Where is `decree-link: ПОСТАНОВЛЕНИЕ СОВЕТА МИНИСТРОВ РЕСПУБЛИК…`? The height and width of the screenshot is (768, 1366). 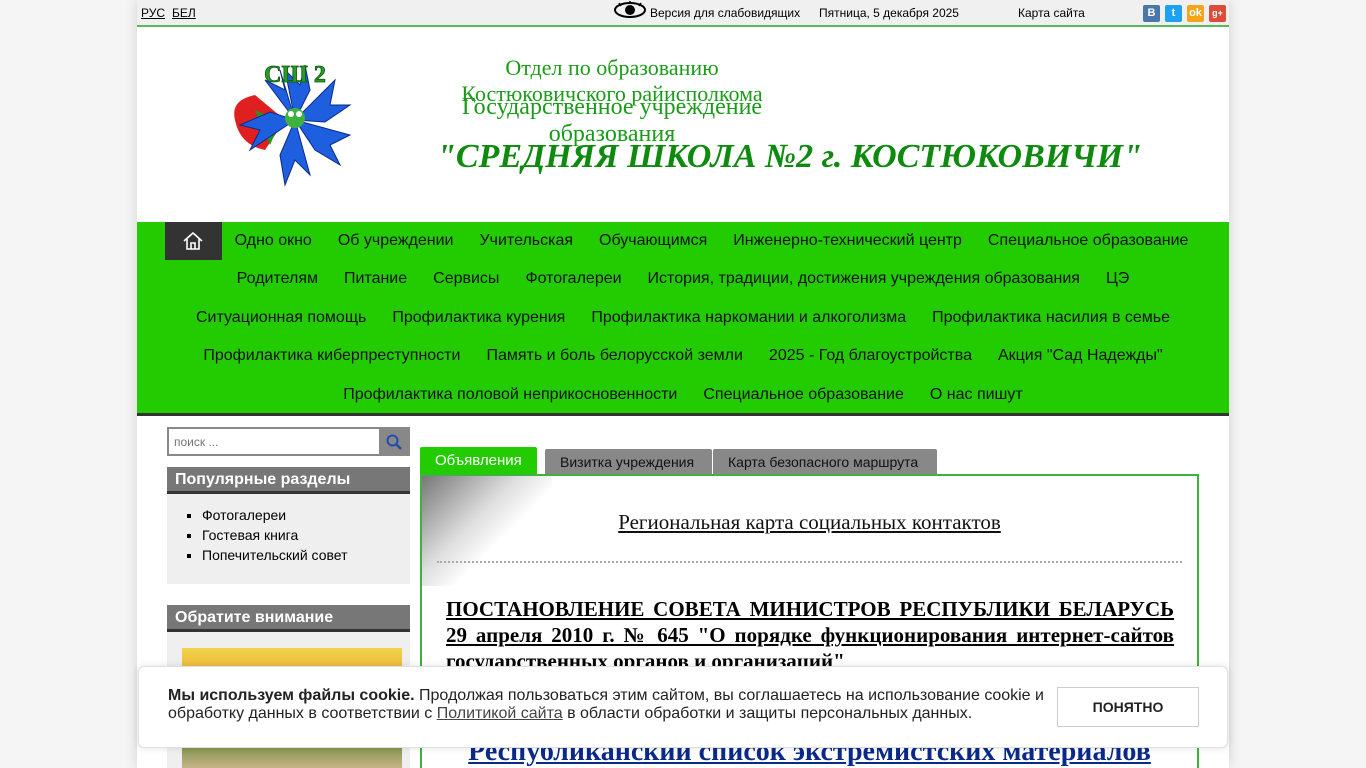 decree-link: ПОСТАНОВЛЕНИЕ СОВЕТА МИНИСТРОВ РЕСПУБЛИК… is located at coordinates (810, 635).